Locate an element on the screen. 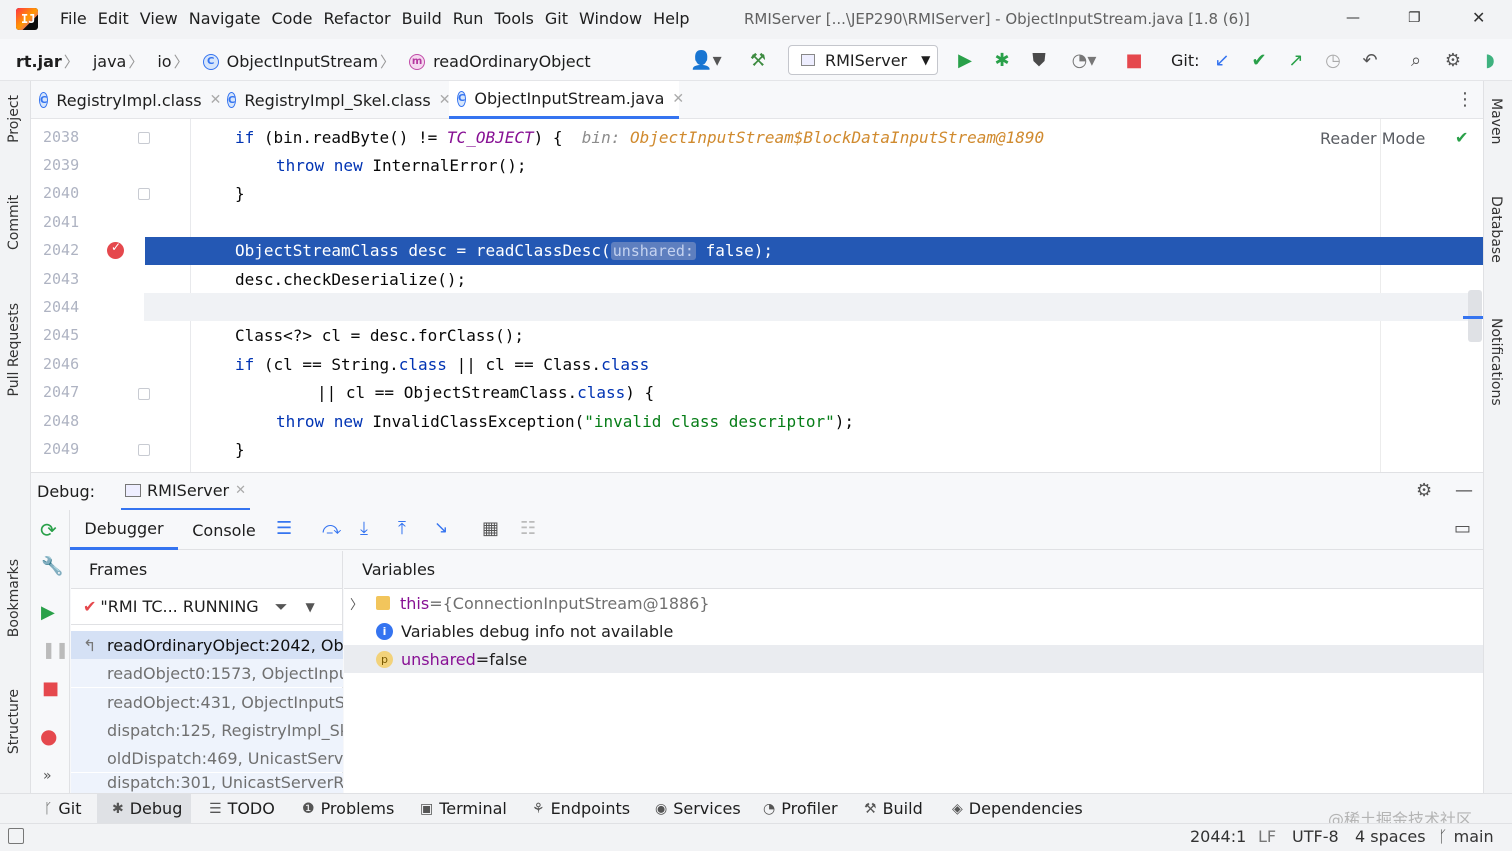 The width and height of the screenshot is (1512, 851). restore-icon: ❐ is located at coordinates (1414, 18).